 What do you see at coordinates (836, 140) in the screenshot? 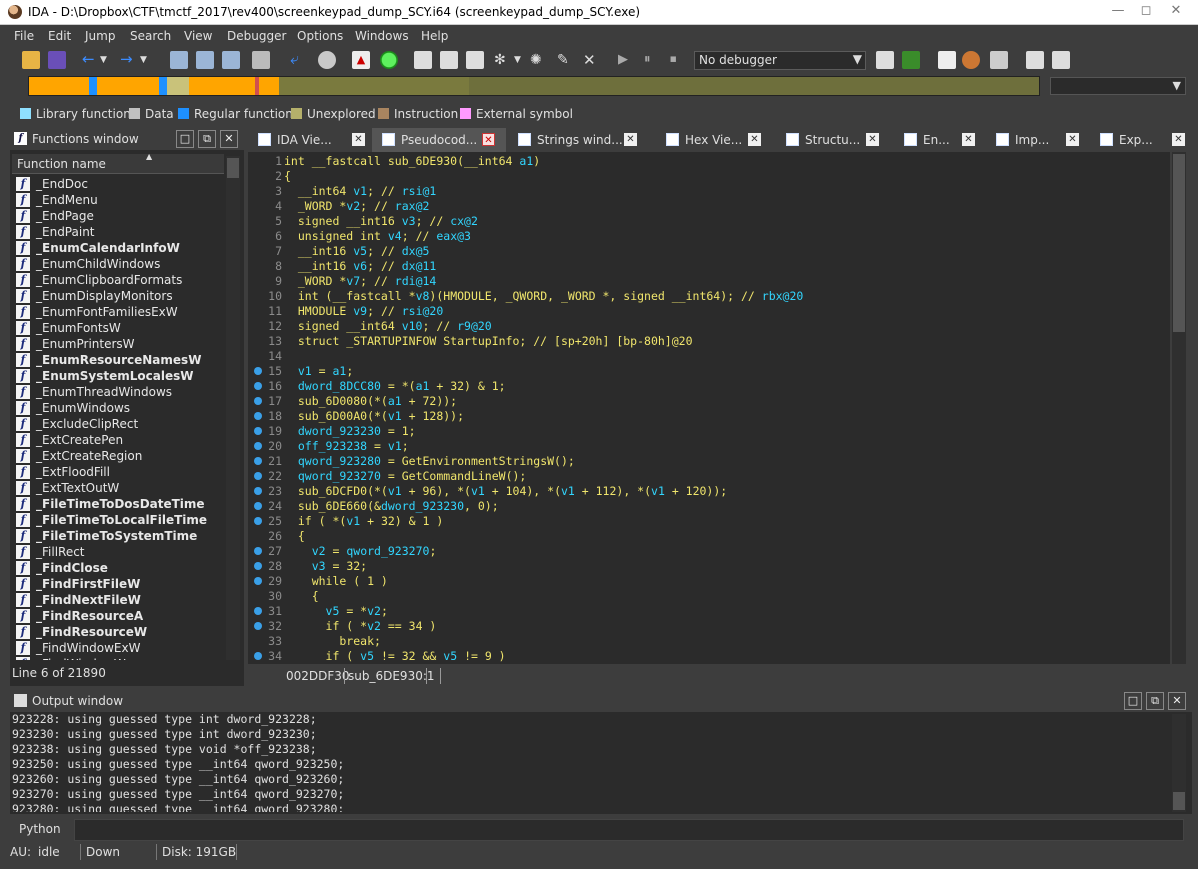
I see `tab-structures: Structu... ✕` at bounding box center [836, 140].